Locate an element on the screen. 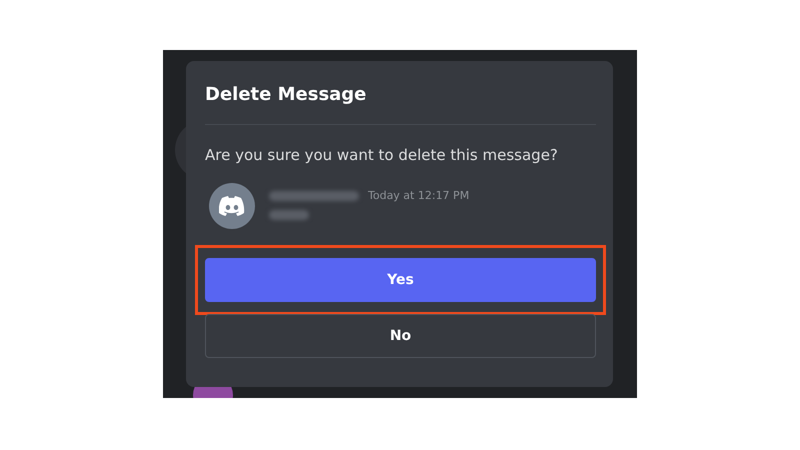 Image resolution: width=800 pixels, height=450 pixels. no-button: No is located at coordinates (400, 336).